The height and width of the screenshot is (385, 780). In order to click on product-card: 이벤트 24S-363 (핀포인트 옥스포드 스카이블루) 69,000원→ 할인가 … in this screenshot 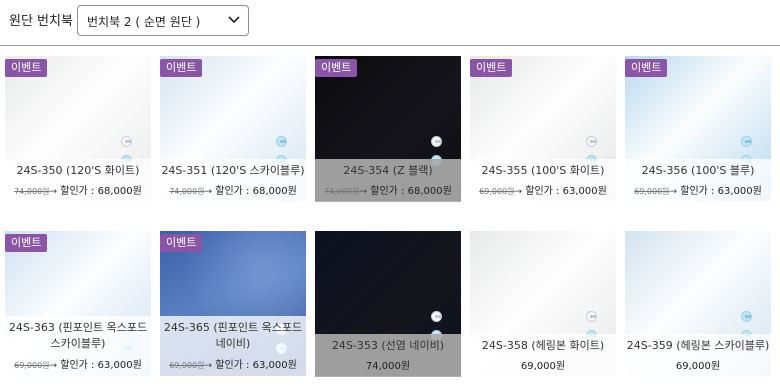, I will do `click(78, 304)`.